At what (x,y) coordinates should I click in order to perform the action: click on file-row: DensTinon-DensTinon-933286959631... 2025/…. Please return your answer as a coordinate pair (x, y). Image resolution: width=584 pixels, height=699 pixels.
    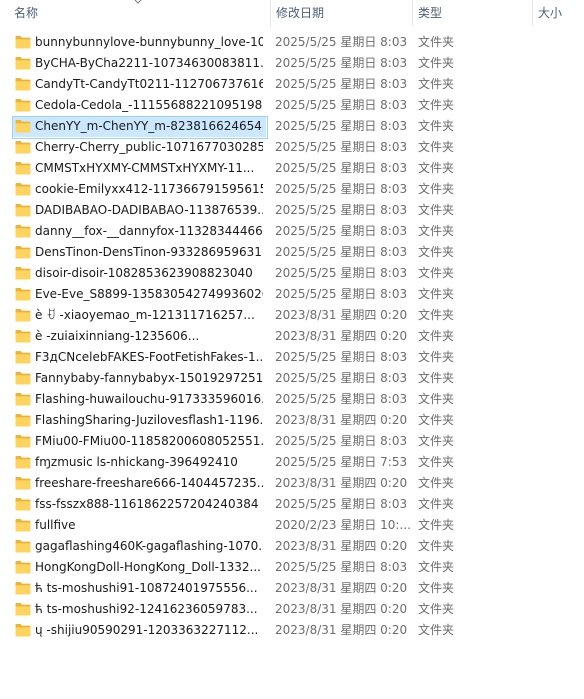
    Looking at the image, I should click on (292, 252).